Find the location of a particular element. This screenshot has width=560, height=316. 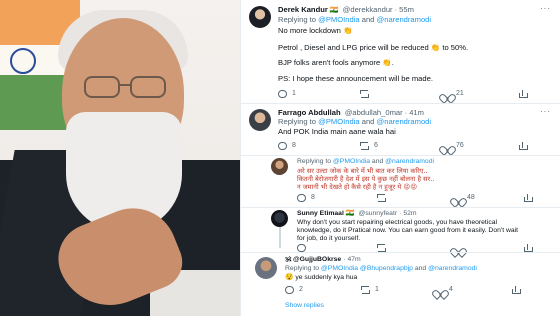

retweet-button: 6 is located at coordinates (369, 146).